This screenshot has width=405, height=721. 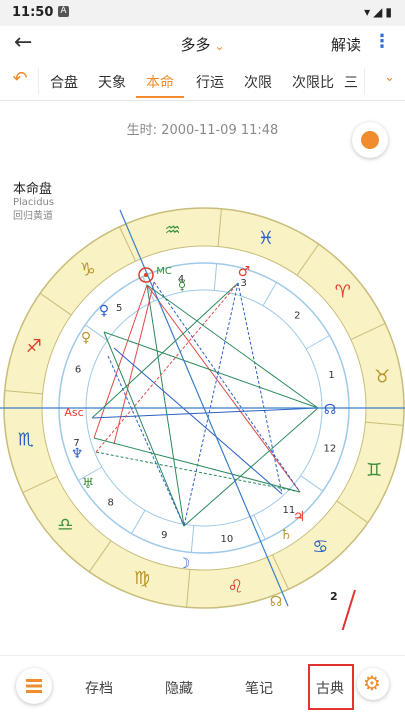 I want to click on bottom-toolbar: 存档 隐藏 笔记 古典 ⚙, so click(x=202, y=688).